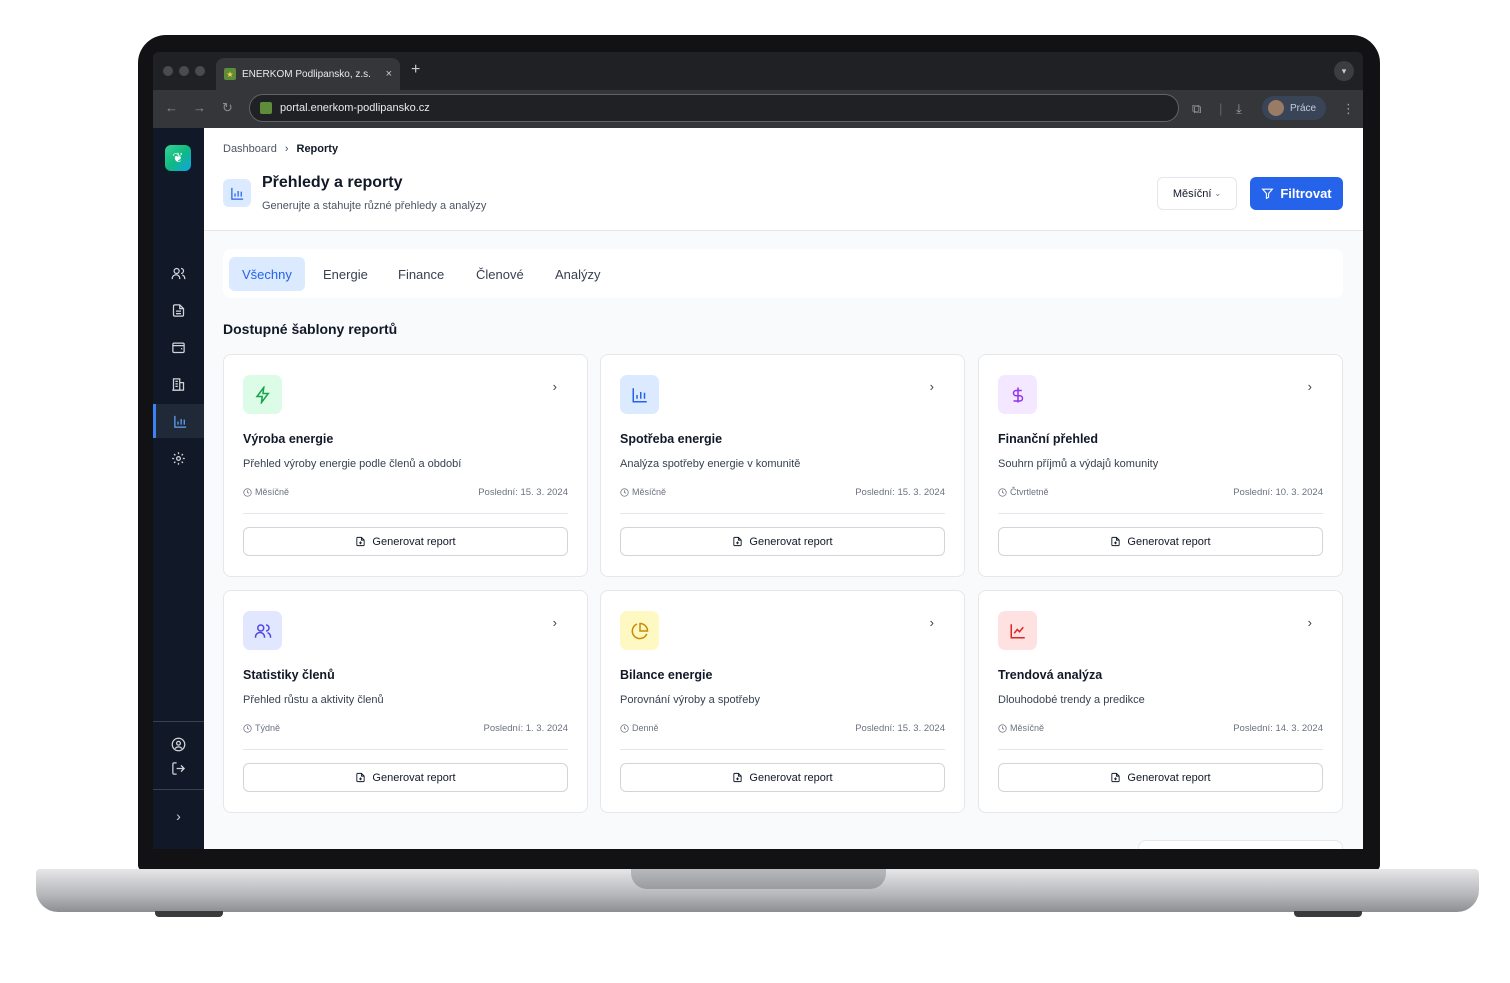 The height and width of the screenshot is (983, 1510). Describe the element at coordinates (184, 71) in the screenshot. I see `window-minimize-dot` at that location.